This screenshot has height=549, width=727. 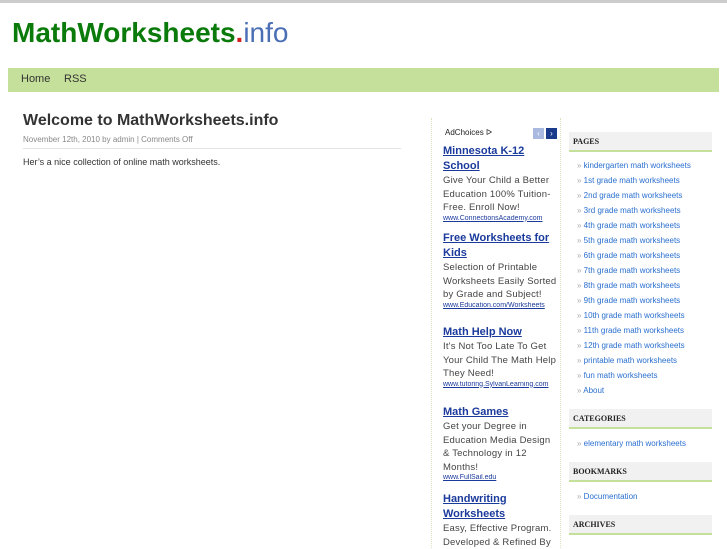 I want to click on ad-prev-button: ‹, so click(x=538, y=133).